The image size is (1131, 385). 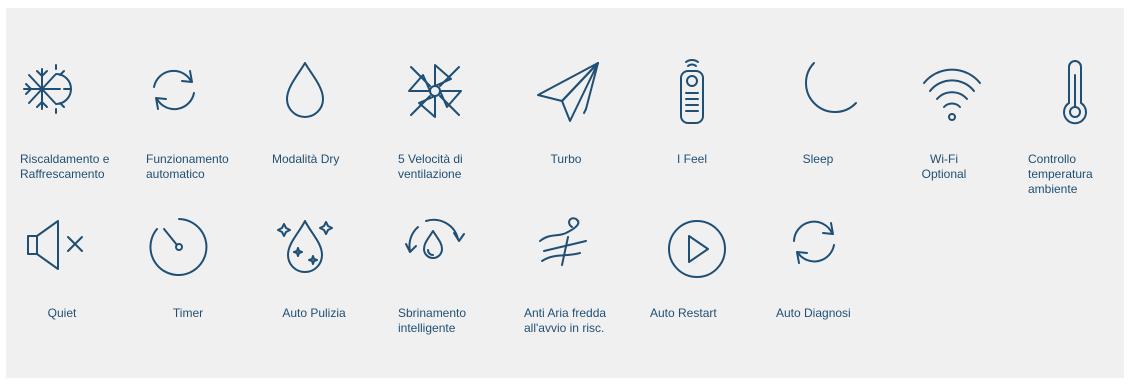 I want to click on paper-plane-icon, so click(x=574, y=96).